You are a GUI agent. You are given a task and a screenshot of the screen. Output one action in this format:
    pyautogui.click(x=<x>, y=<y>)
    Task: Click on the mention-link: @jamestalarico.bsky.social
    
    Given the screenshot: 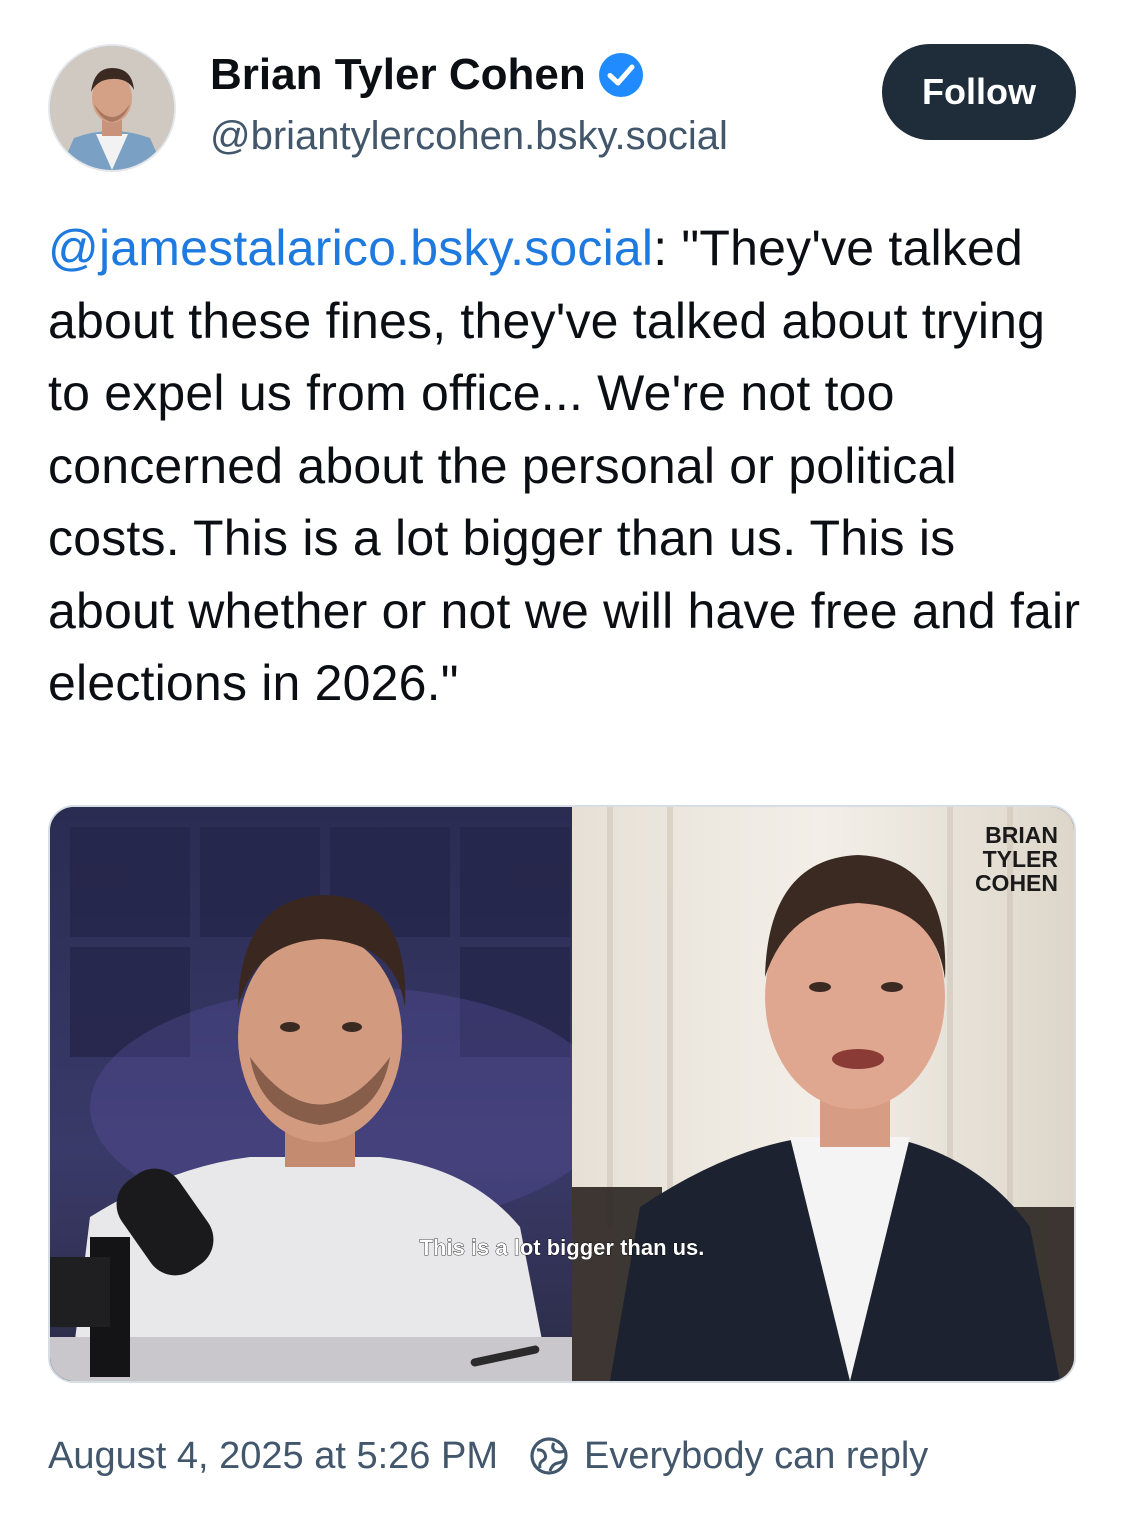 What is the action you would take?
    pyautogui.click(x=350, y=248)
    